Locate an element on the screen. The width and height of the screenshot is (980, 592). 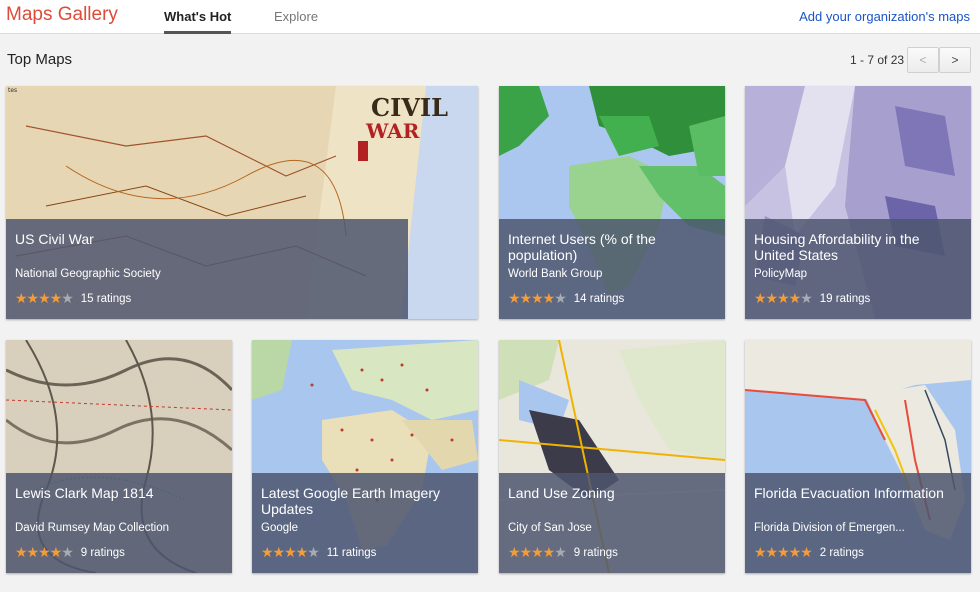
card-ratings-count: 11 ratings is located at coordinates (351, 552).